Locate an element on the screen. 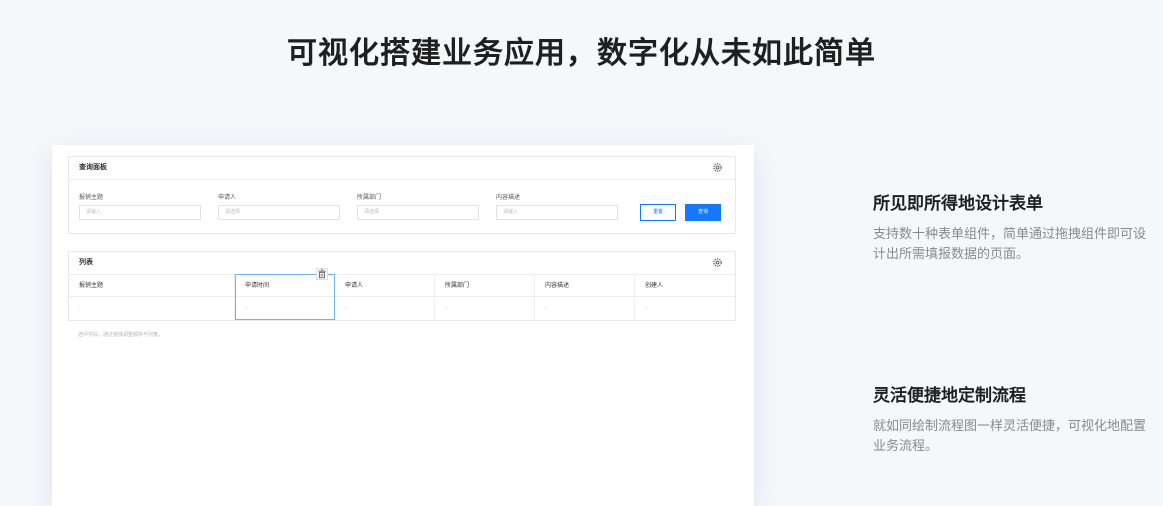 This screenshot has height=506, width=1163. column-header: 创建人 is located at coordinates (685, 285).